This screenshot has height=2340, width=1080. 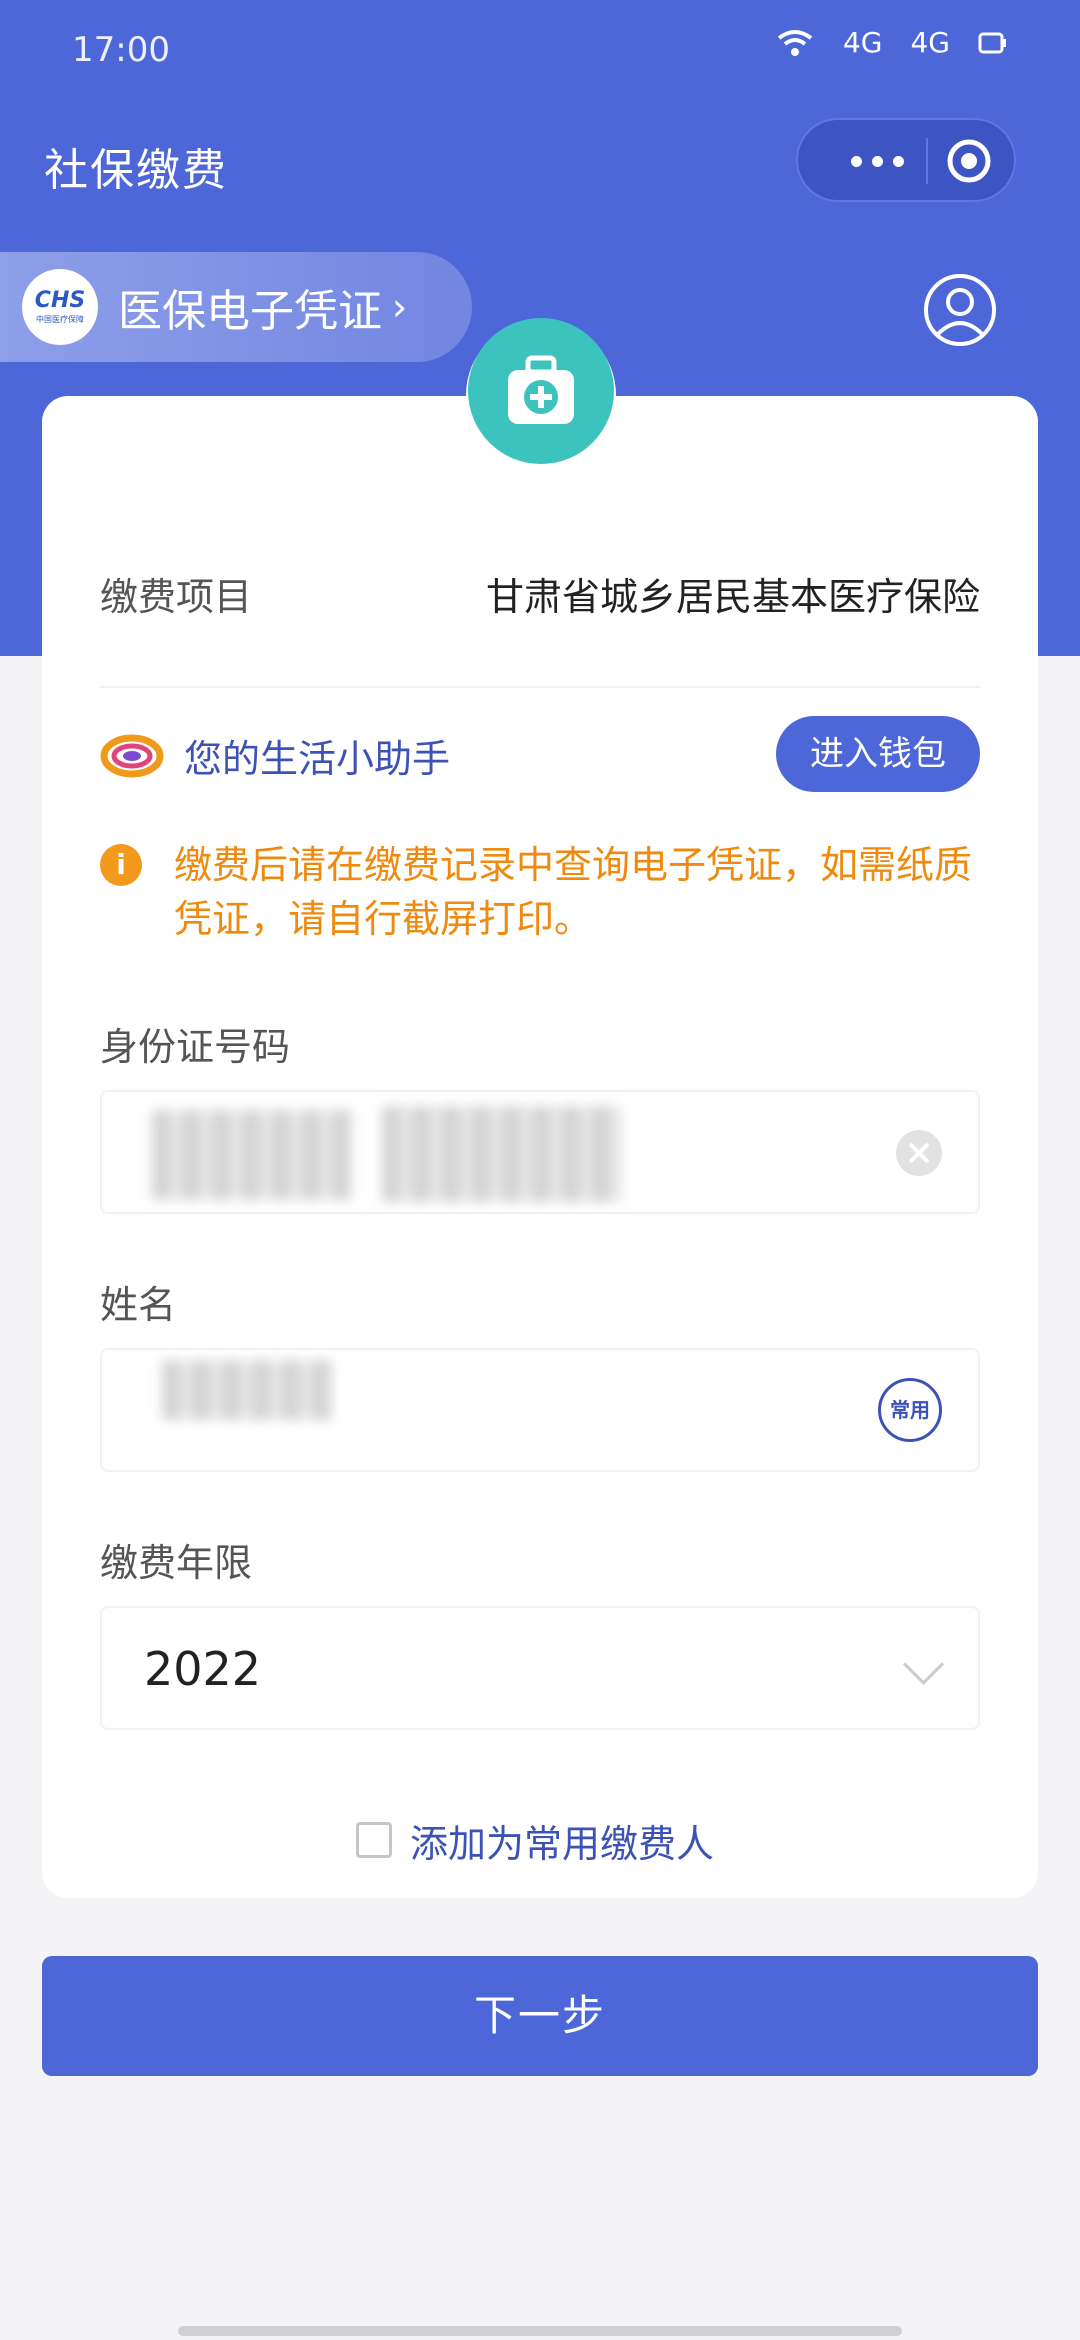 What do you see at coordinates (540, 50) in the screenshot?
I see `status-bar: 17:00 4G 4G` at bounding box center [540, 50].